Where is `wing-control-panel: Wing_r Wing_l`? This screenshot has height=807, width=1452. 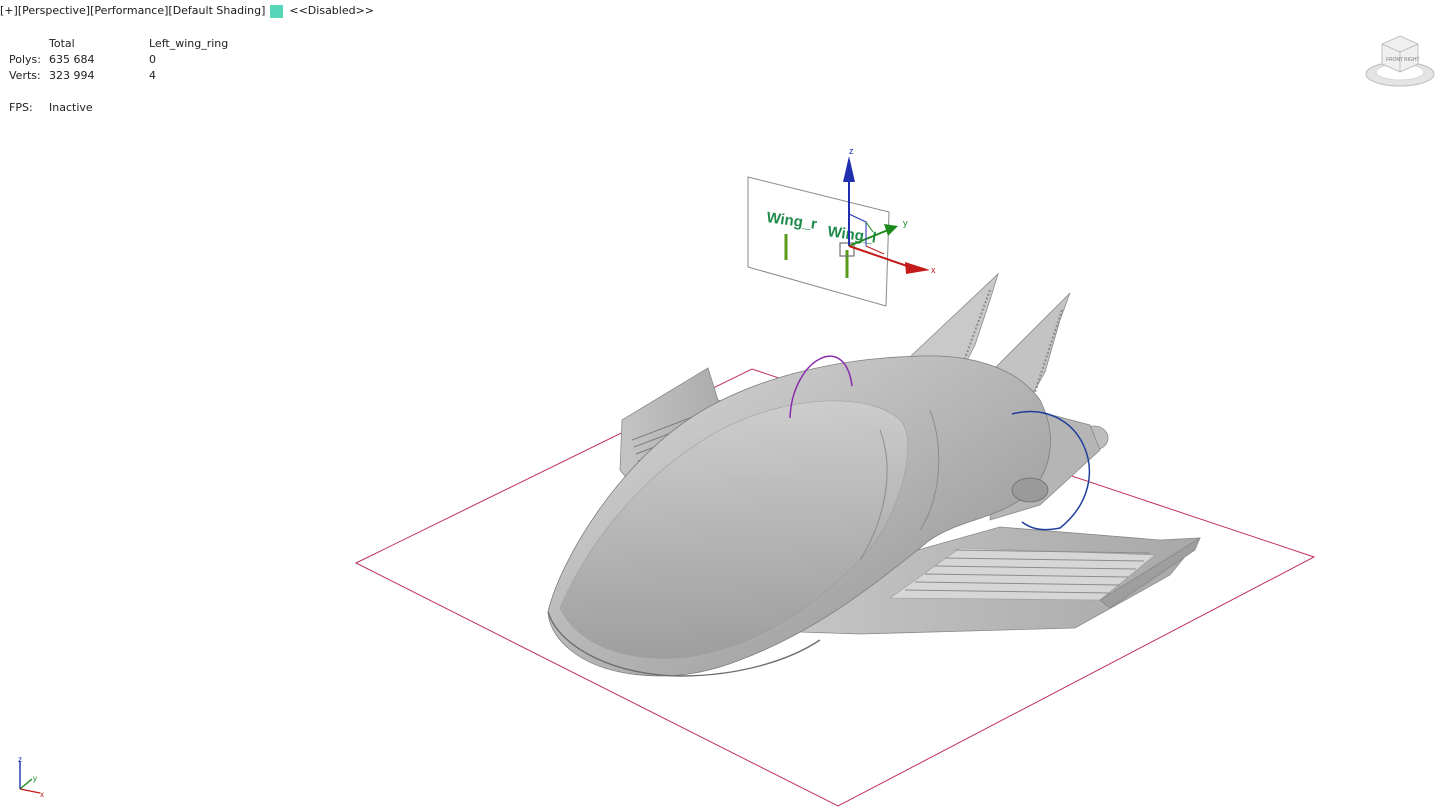
wing-control-panel: Wing_r Wing_l is located at coordinates (818, 241).